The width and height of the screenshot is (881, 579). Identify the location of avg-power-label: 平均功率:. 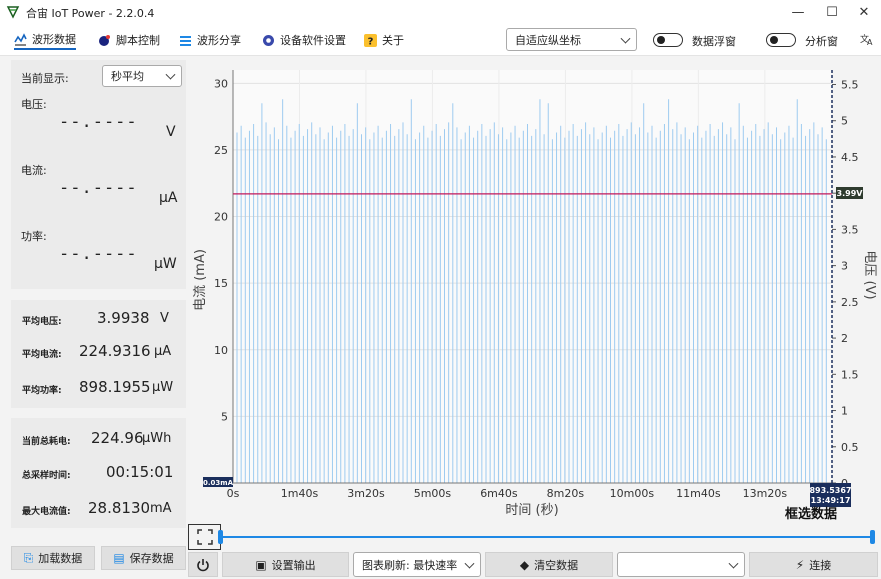
(42, 391).